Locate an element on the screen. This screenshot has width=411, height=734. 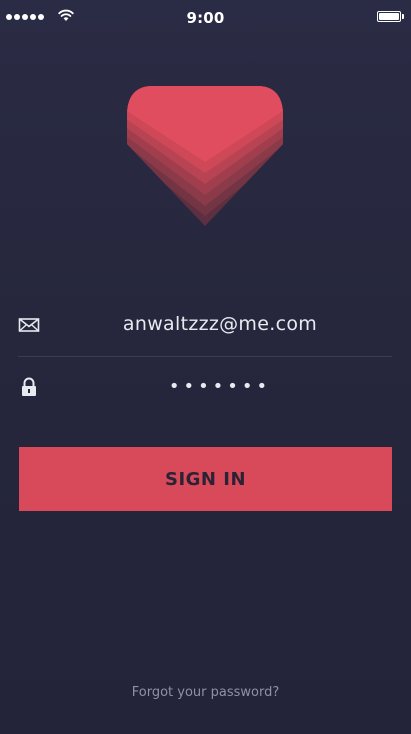
envelope-icon is located at coordinates (29, 325).